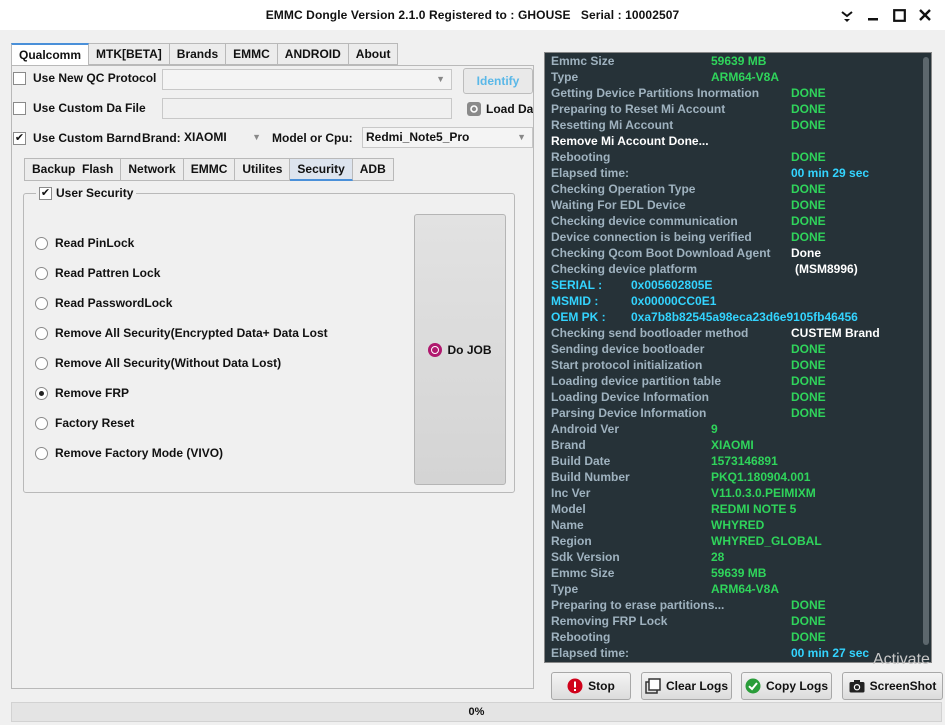 The height and width of the screenshot is (725, 945). What do you see at coordinates (601, 686) in the screenshot?
I see `stop-label: Stop` at bounding box center [601, 686].